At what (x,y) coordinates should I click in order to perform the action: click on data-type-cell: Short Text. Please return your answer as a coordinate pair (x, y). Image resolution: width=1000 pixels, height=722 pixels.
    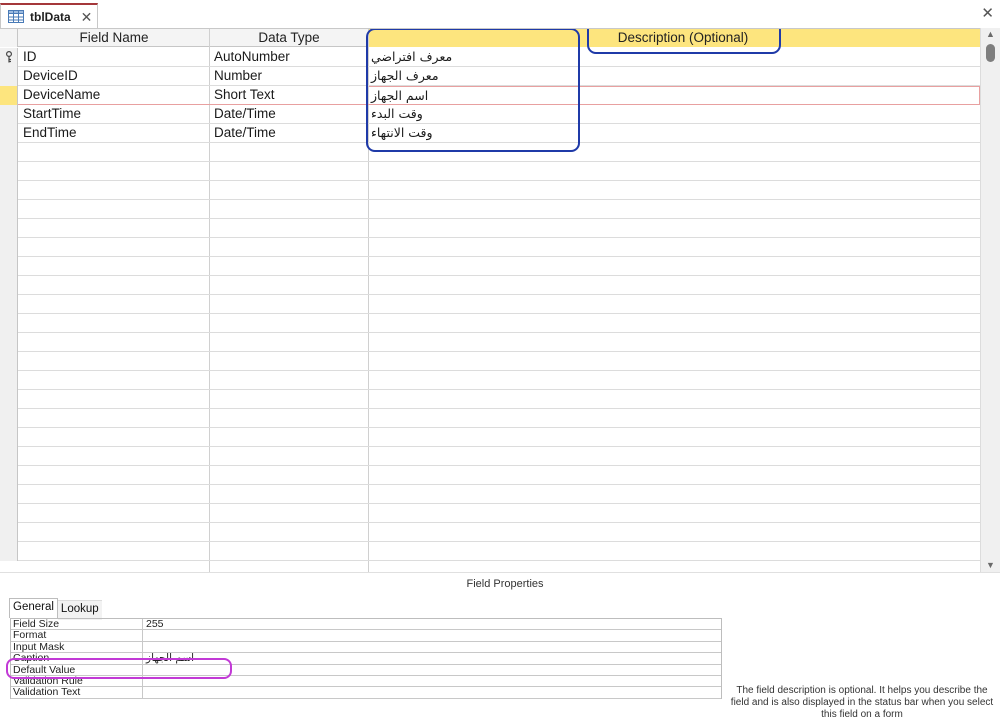
    Looking at the image, I should click on (289, 95).